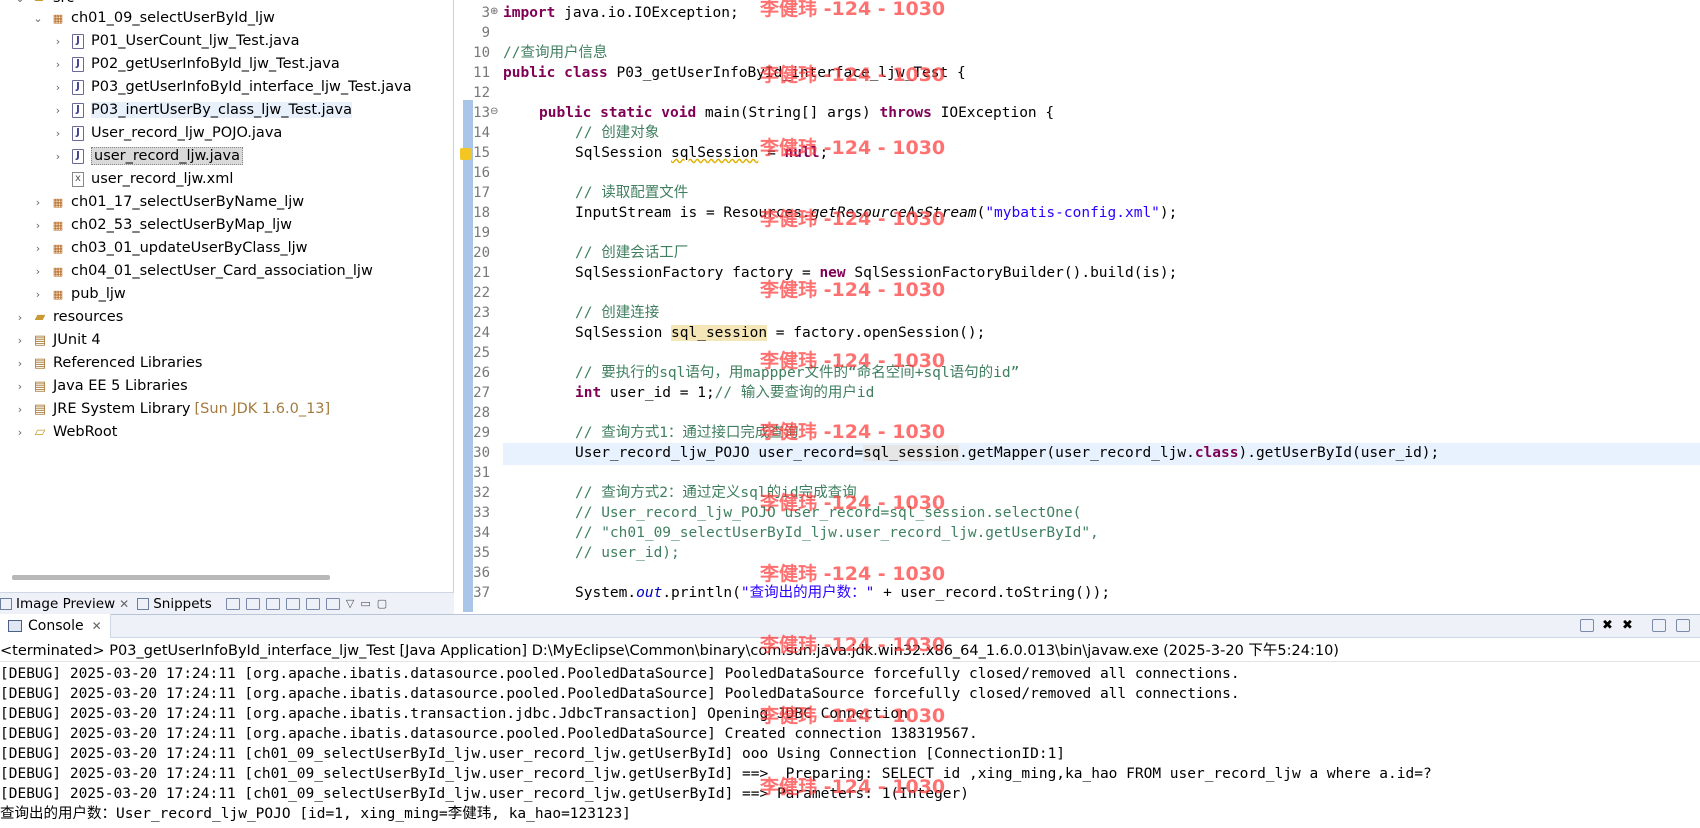 The image size is (1700, 828). I want to click on clear-console-icon, so click(1659, 625).